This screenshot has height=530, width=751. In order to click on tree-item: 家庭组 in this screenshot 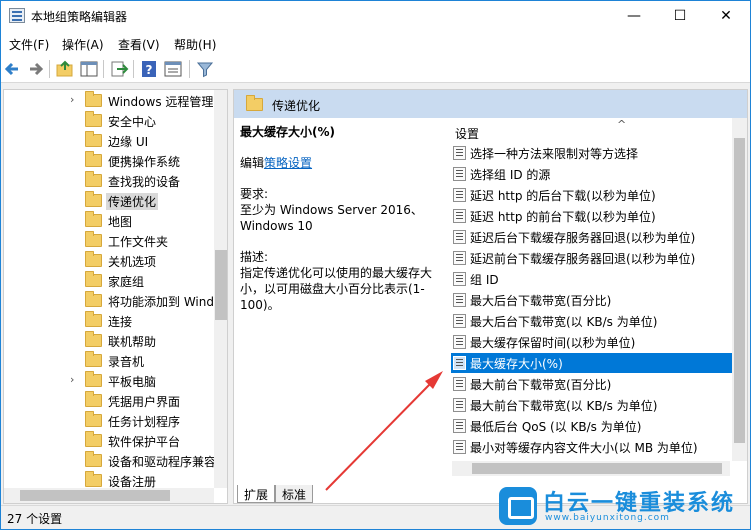, I will do `click(109, 281)`.